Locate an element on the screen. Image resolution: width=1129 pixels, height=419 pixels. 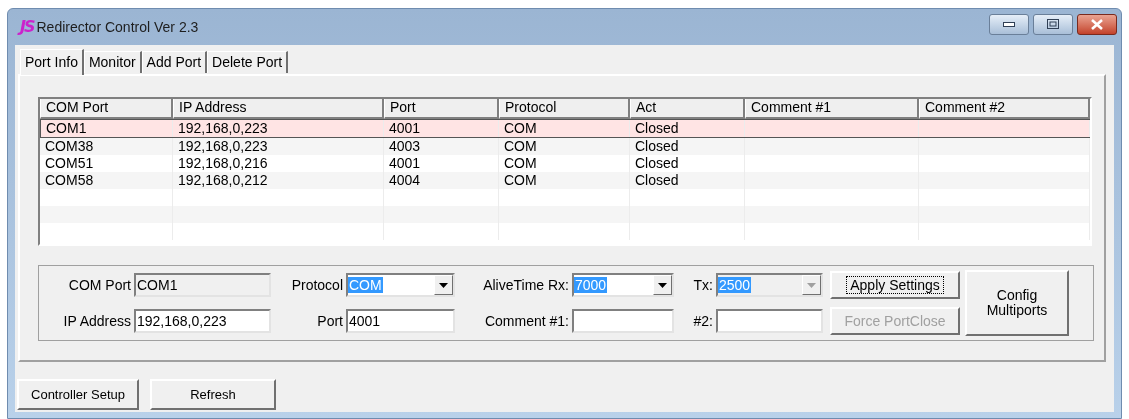
field-label: Protocol is located at coordinates (317, 285).